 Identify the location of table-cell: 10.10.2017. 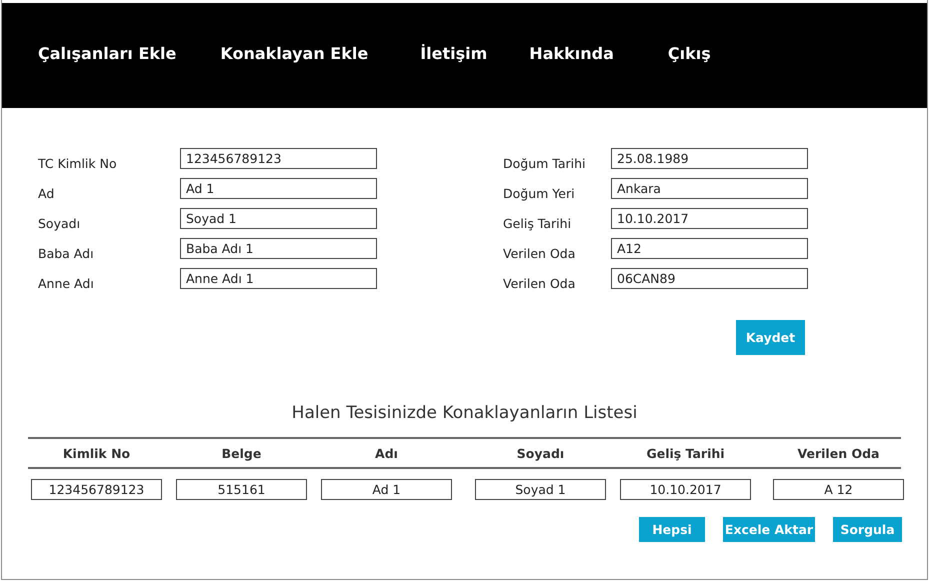
(685, 489).